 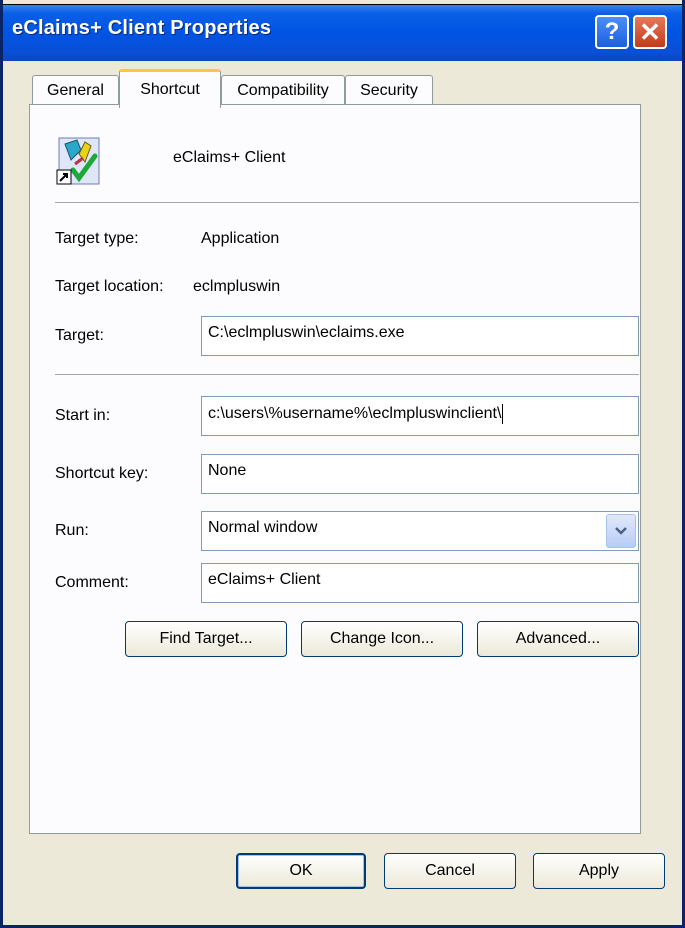 I want to click on cancel-label: Cancel, so click(x=450, y=870).